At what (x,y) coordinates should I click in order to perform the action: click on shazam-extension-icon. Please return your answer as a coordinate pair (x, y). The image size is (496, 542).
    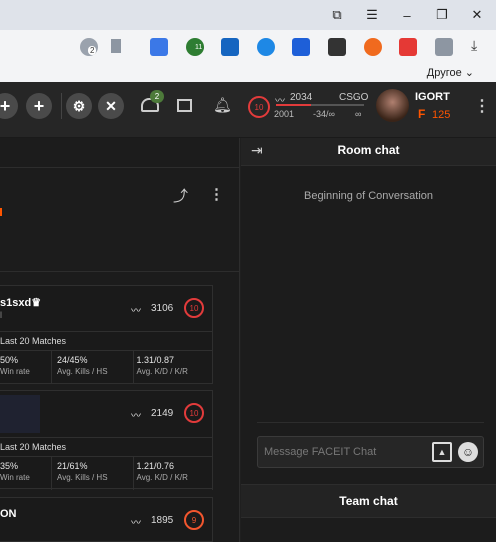
    Looking at the image, I should click on (266, 47).